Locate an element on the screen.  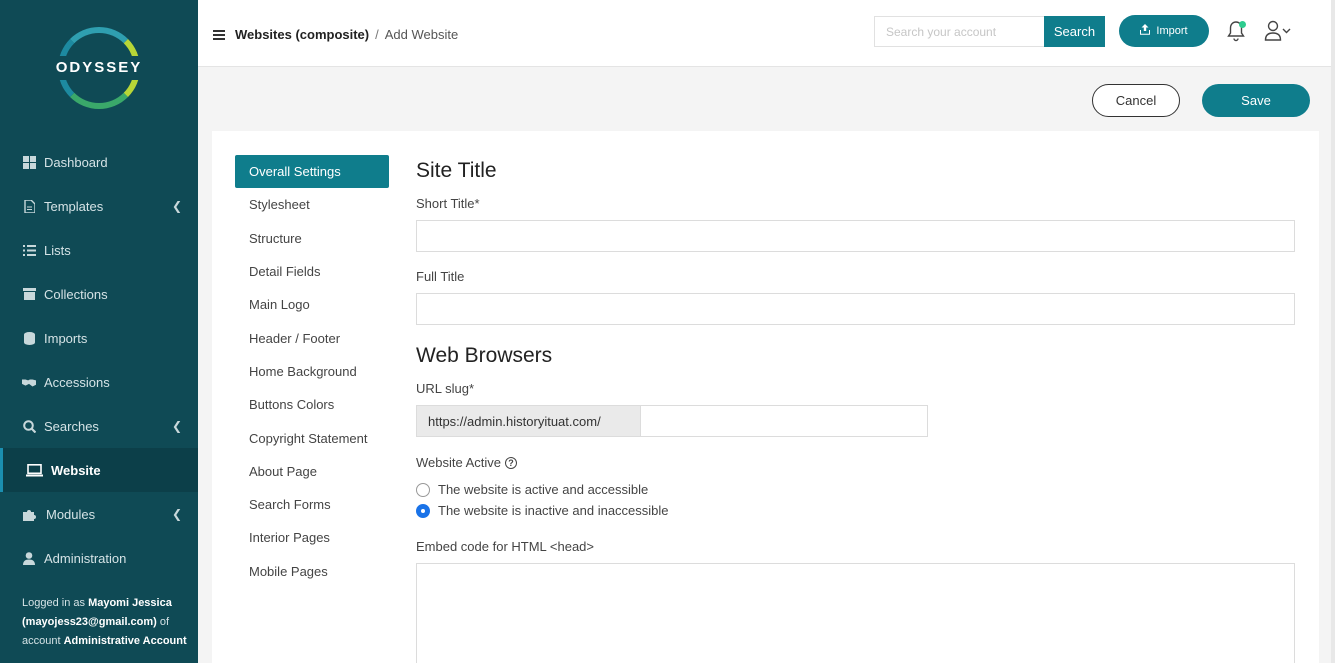
handshake-icon is located at coordinates (29, 382).